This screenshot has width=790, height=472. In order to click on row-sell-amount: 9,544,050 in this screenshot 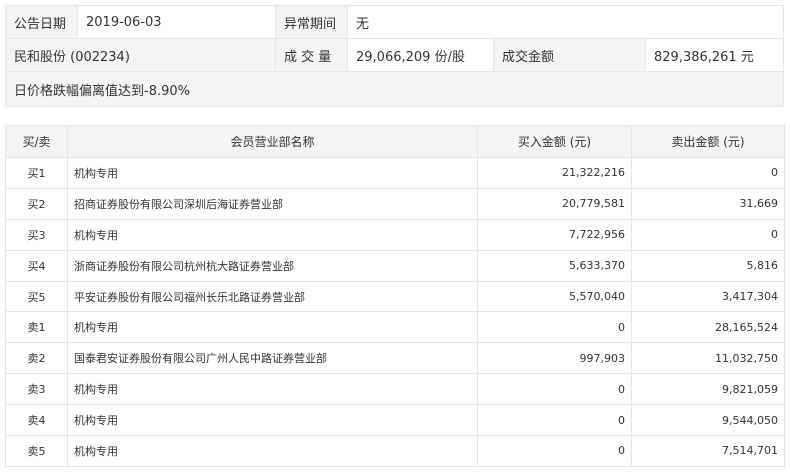, I will do `click(708, 420)`.